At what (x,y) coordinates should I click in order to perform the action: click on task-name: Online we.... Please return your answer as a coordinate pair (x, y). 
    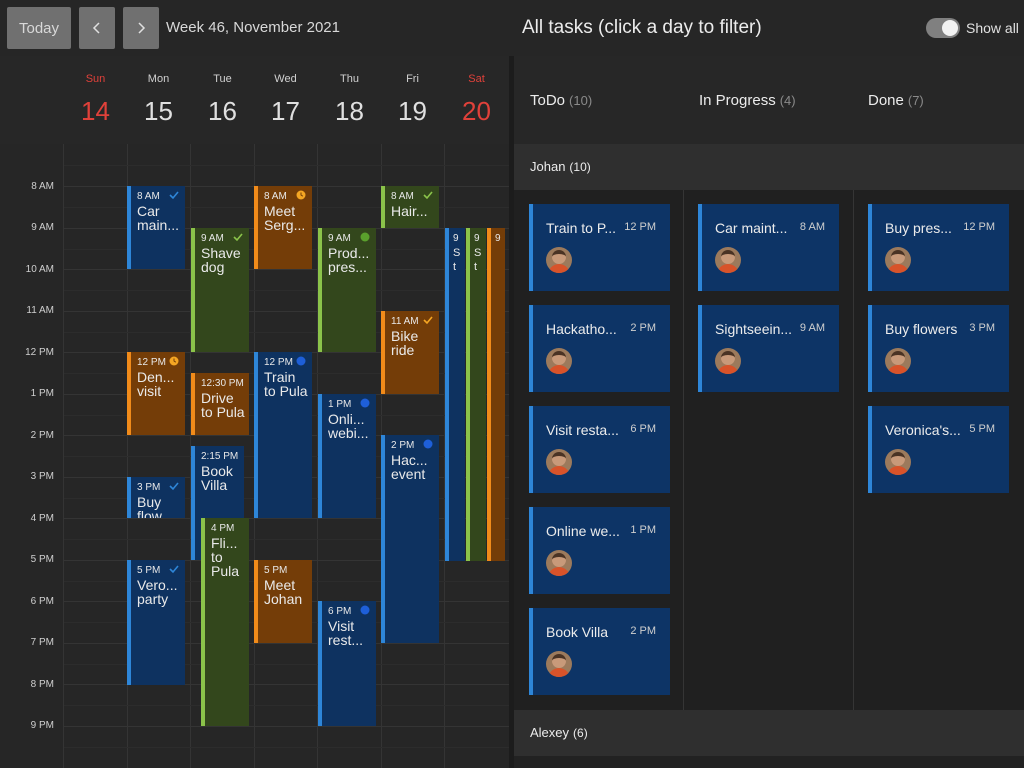
    Looking at the image, I should click on (583, 531).